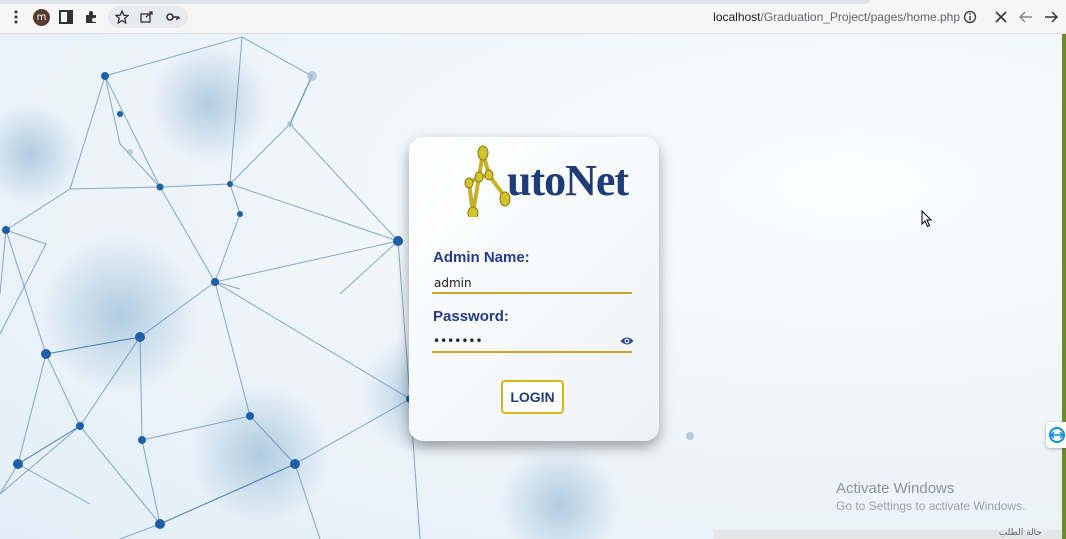 The image size is (1066, 539). What do you see at coordinates (435, 2) in the screenshot?
I see `tab-strip` at bounding box center [435, 2].